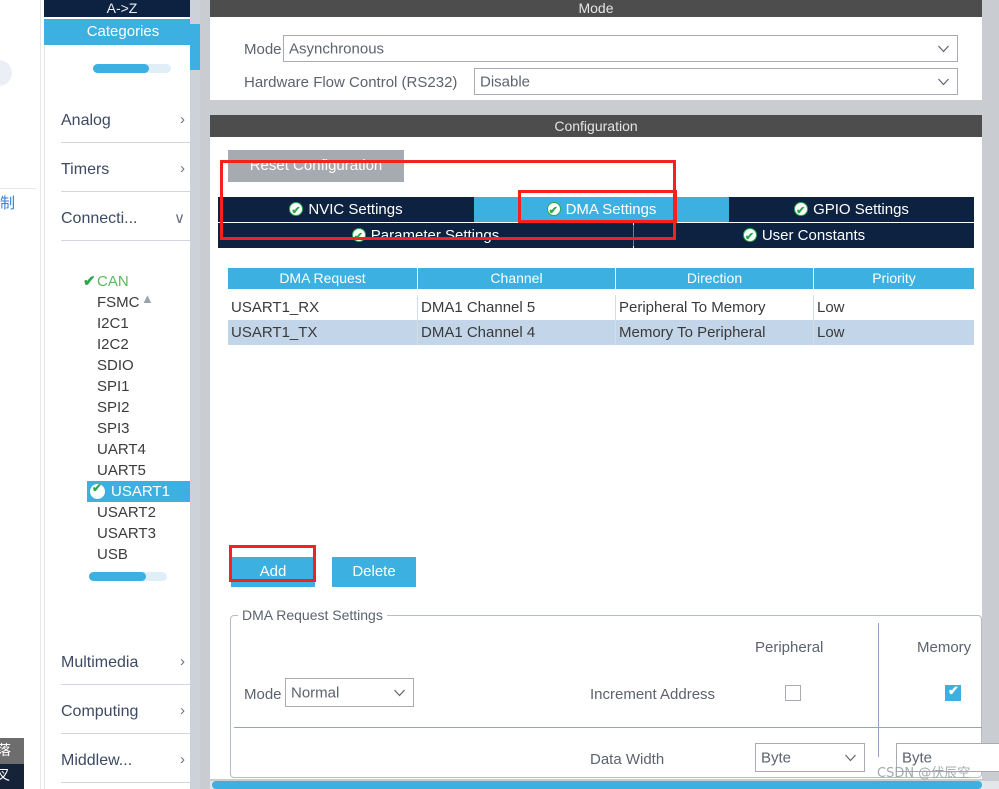 This screenshot has width=999, height=789. I want to click on sidebar-item-sdio: SDIO, so click(115, 365).